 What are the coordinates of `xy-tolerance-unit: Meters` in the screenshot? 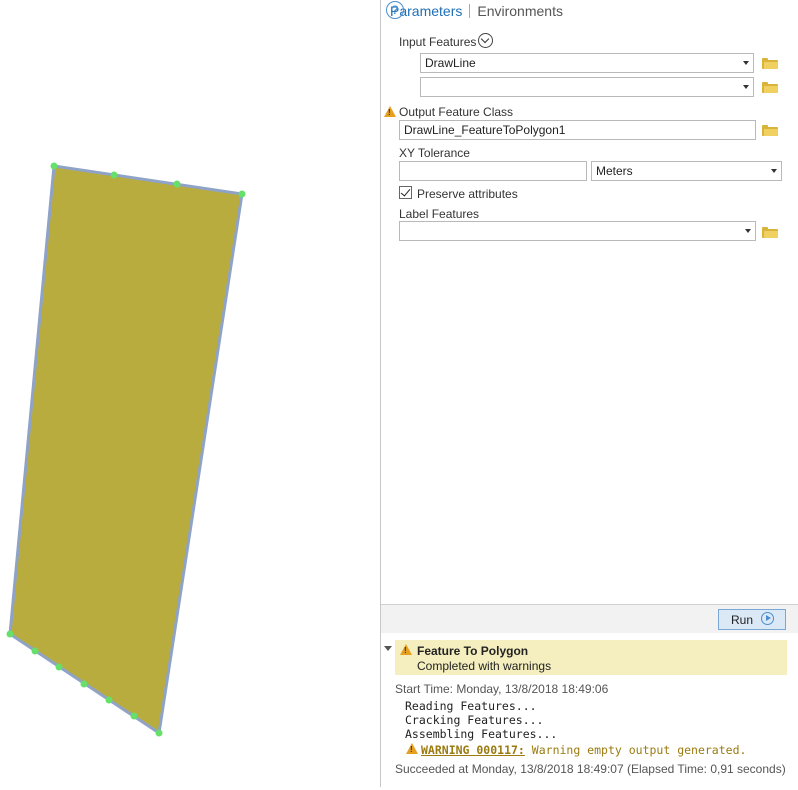 It's located at (614, 171).